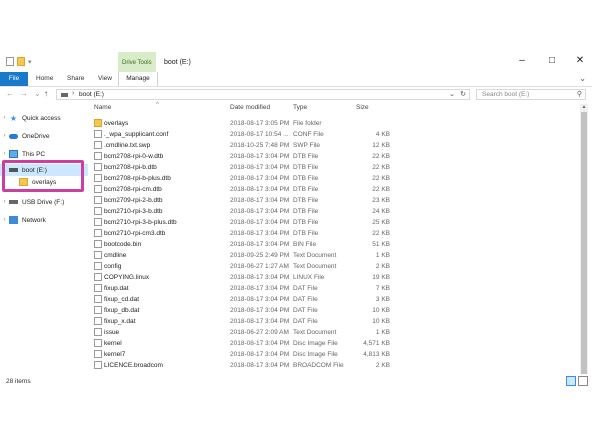  What do you see at coordinates (381, 211) in the screenshot?
I see `file-size: 24 KB` at bounding box center [381, 211].